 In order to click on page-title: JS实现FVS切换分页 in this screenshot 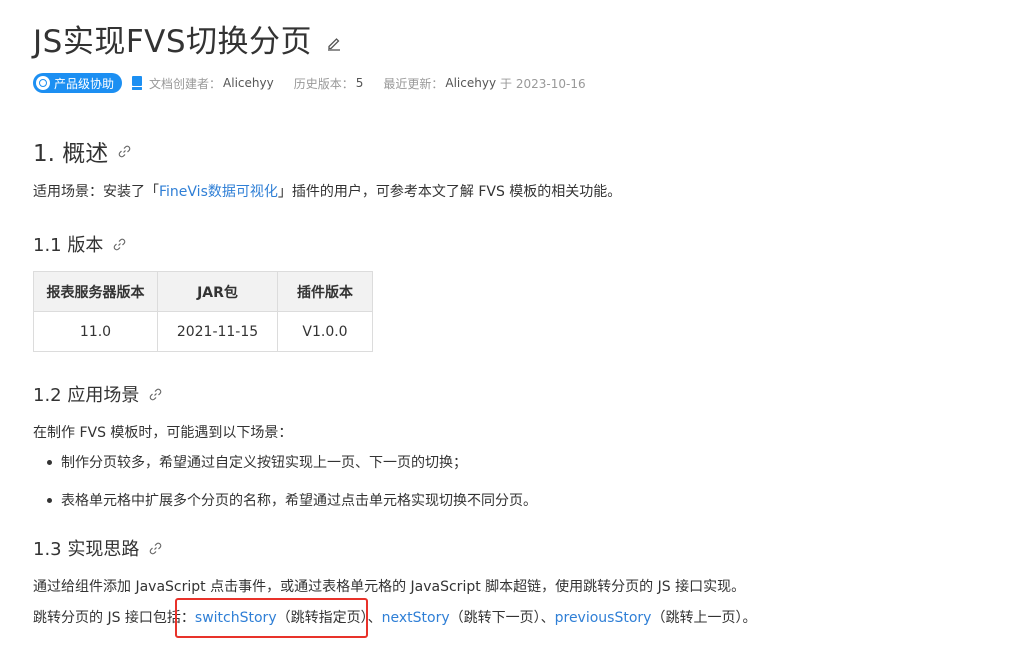, I will do `click(173, 42)`.